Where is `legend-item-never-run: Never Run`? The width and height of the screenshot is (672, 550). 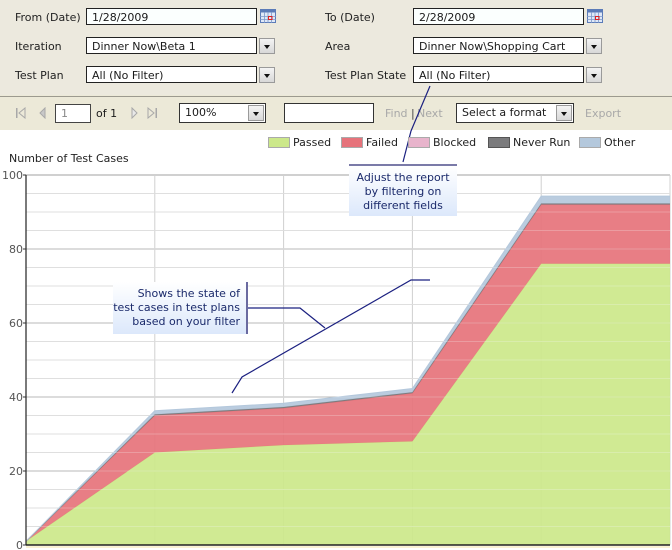 legend-item-never-run: Never Run is located at coordinates (529, 142).